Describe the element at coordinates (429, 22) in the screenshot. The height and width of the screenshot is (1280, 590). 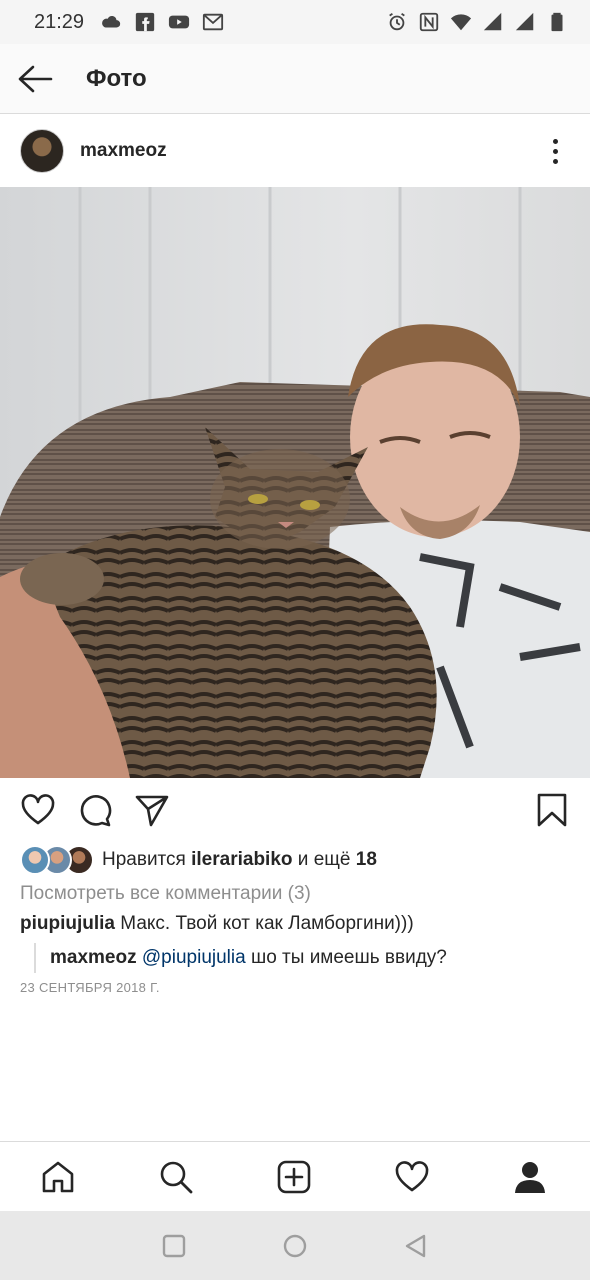
I see `nfc-icon` at that location.